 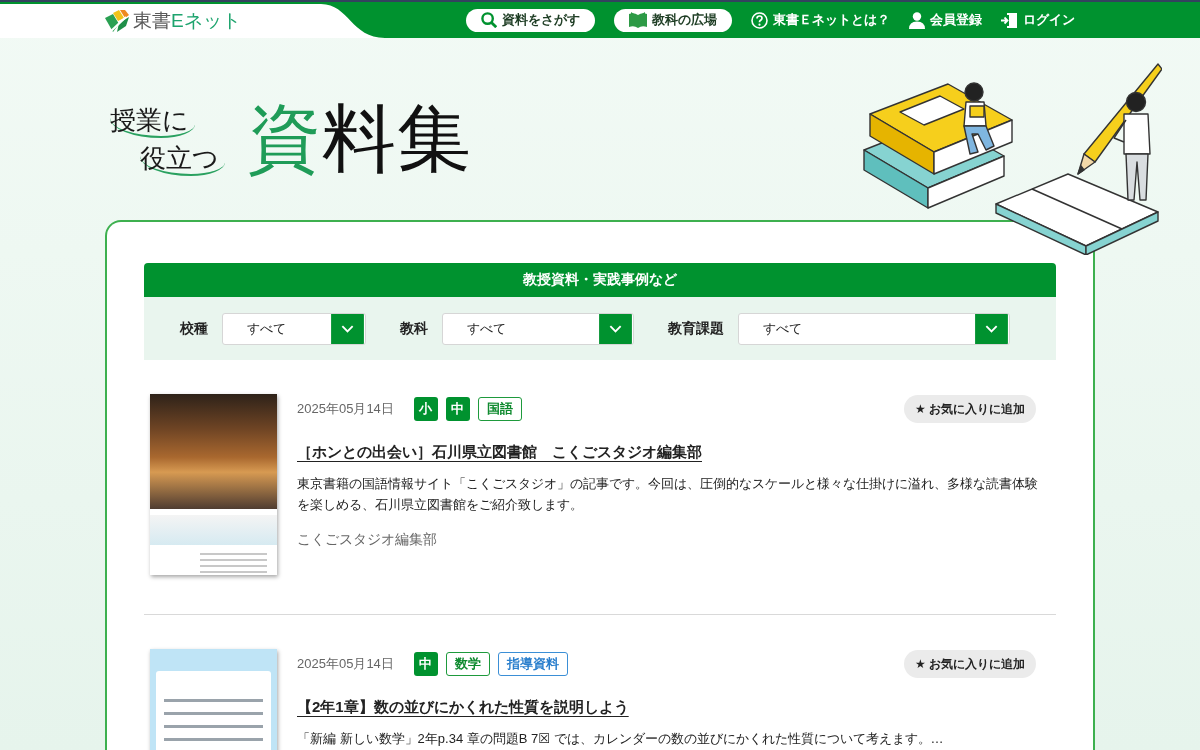 I want to click on search-icon, so click(x=489, y=20).